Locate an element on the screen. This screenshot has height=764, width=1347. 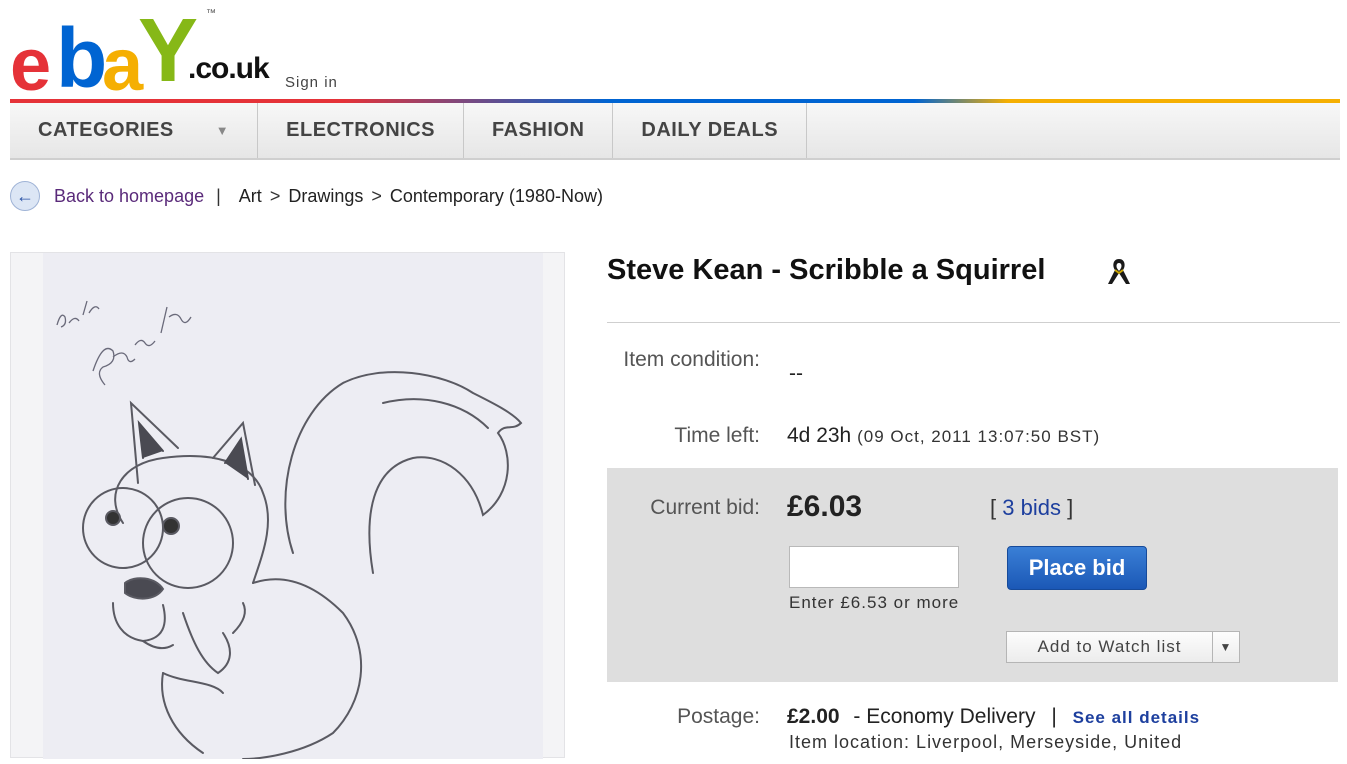
watch-list-label: Add to Watch list is located at coordinates (1109, 646).